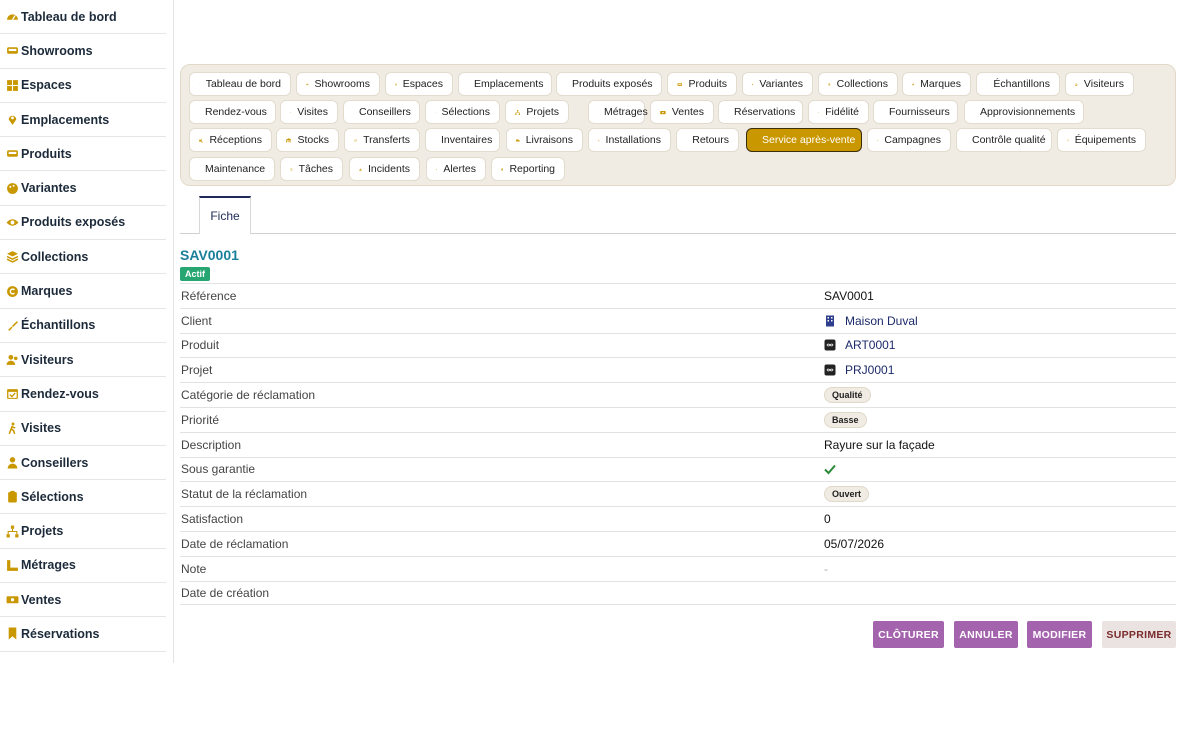  What do you see at coordinates (338, 84) in the screenshot?
I see `nav-chip-showrooms: Showrooms` at bounding box center [338, 84].